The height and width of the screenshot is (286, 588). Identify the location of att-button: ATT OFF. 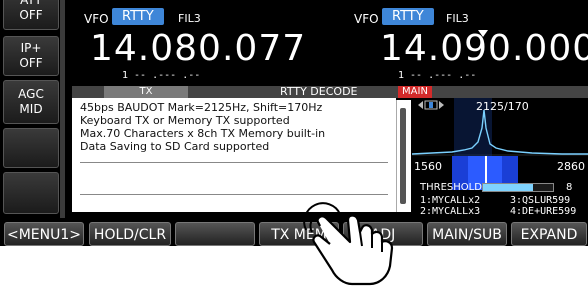
(31, 15).